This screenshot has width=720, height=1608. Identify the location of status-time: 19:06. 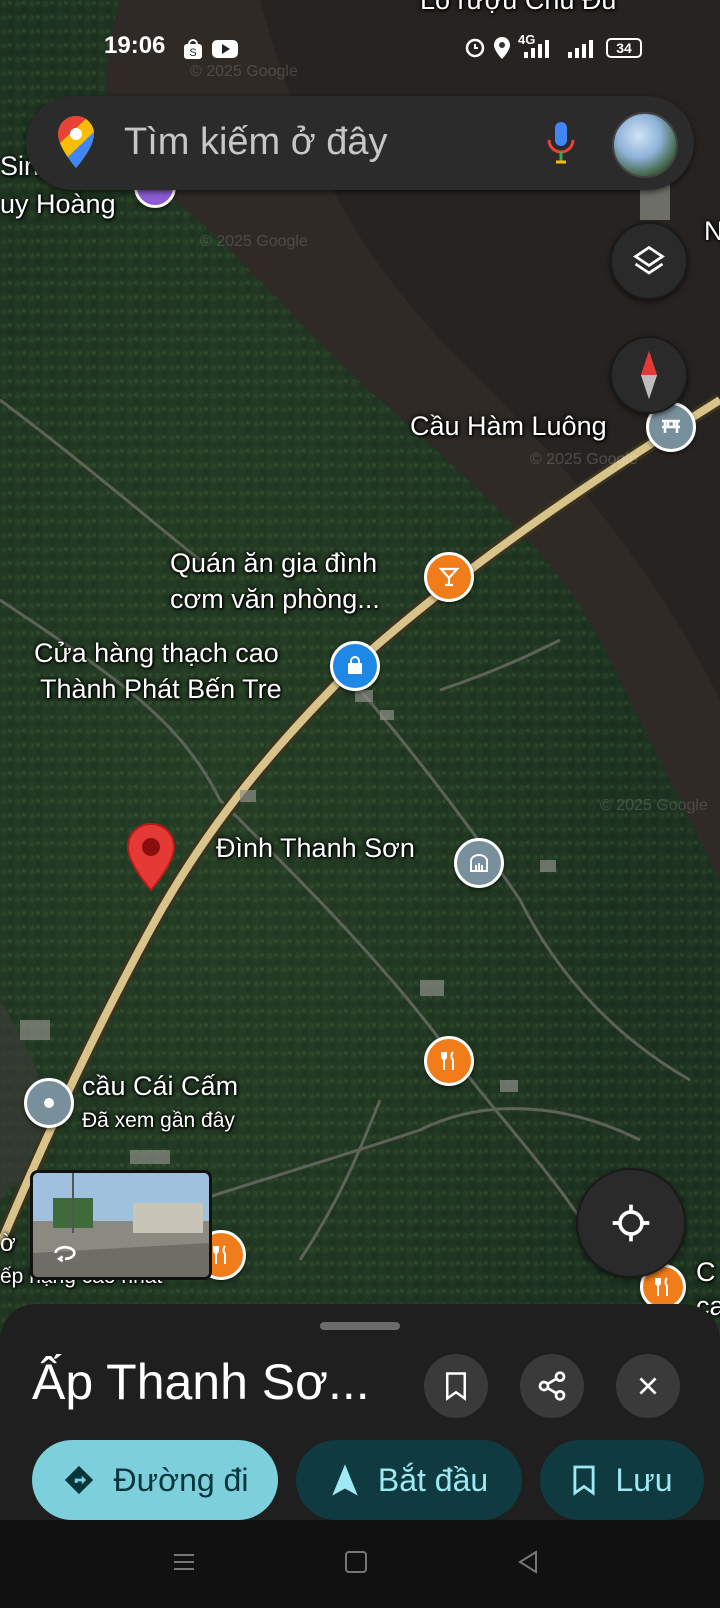
(135, 45).